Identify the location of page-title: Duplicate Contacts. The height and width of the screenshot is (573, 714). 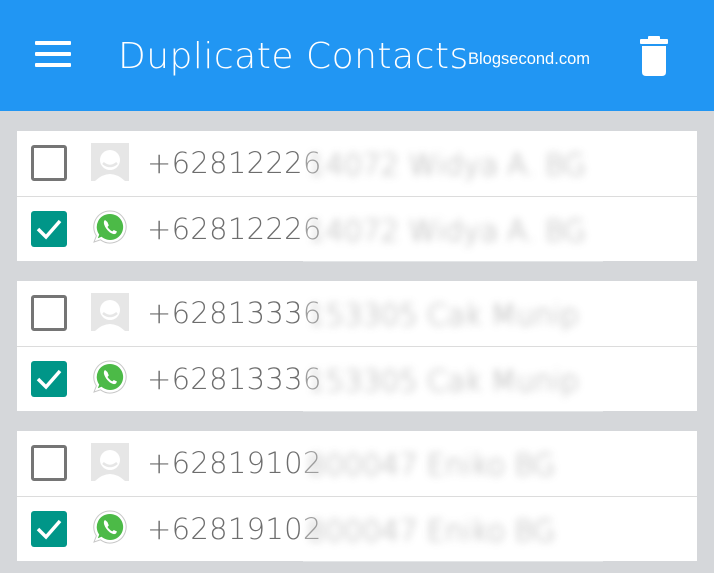
(293, 56).